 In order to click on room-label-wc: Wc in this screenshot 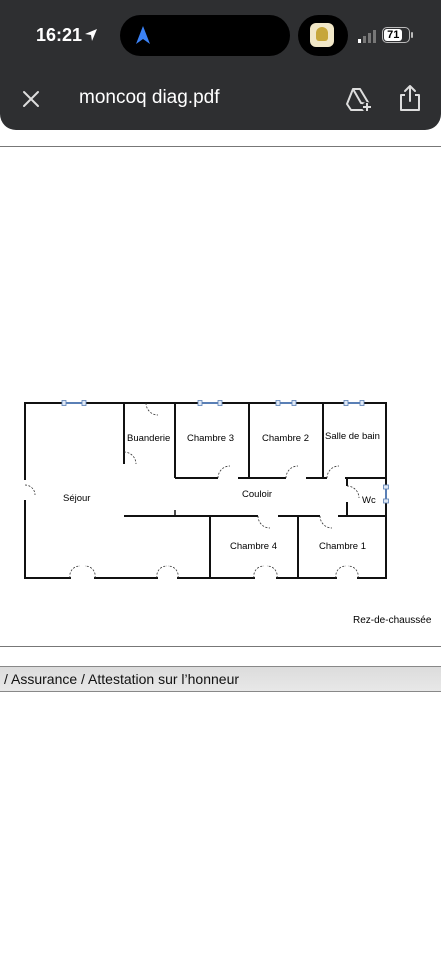, I will do `click(369, 500)`.